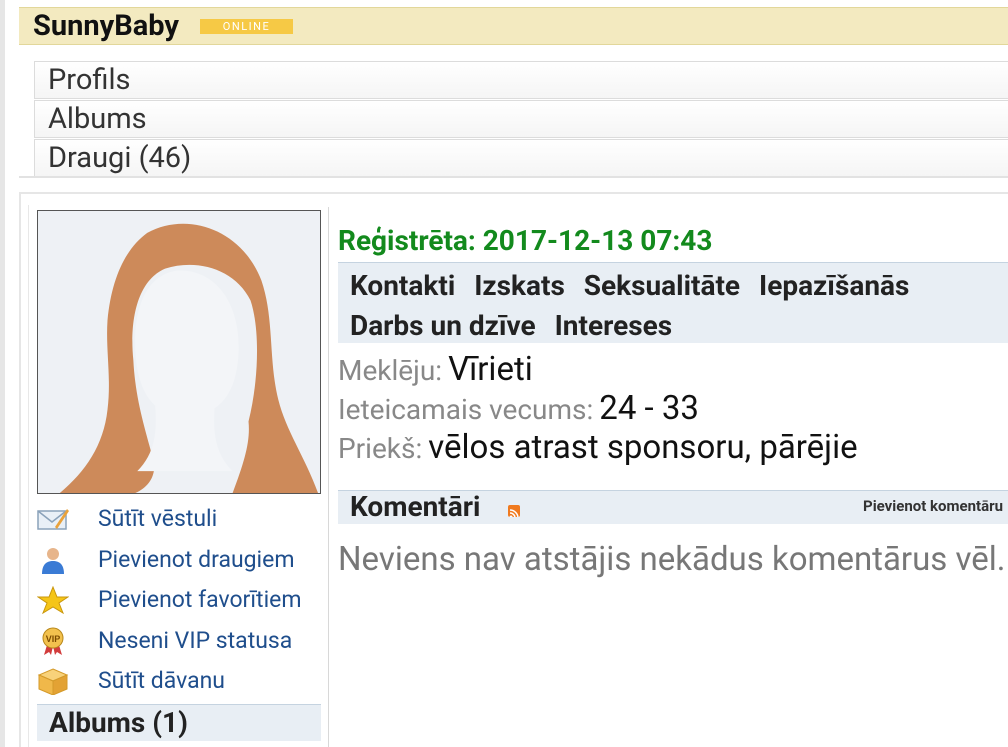  Describe the element at coordinates (179, 722) in the screenshot. I see `albums-heading: Albums (1)` at that location.